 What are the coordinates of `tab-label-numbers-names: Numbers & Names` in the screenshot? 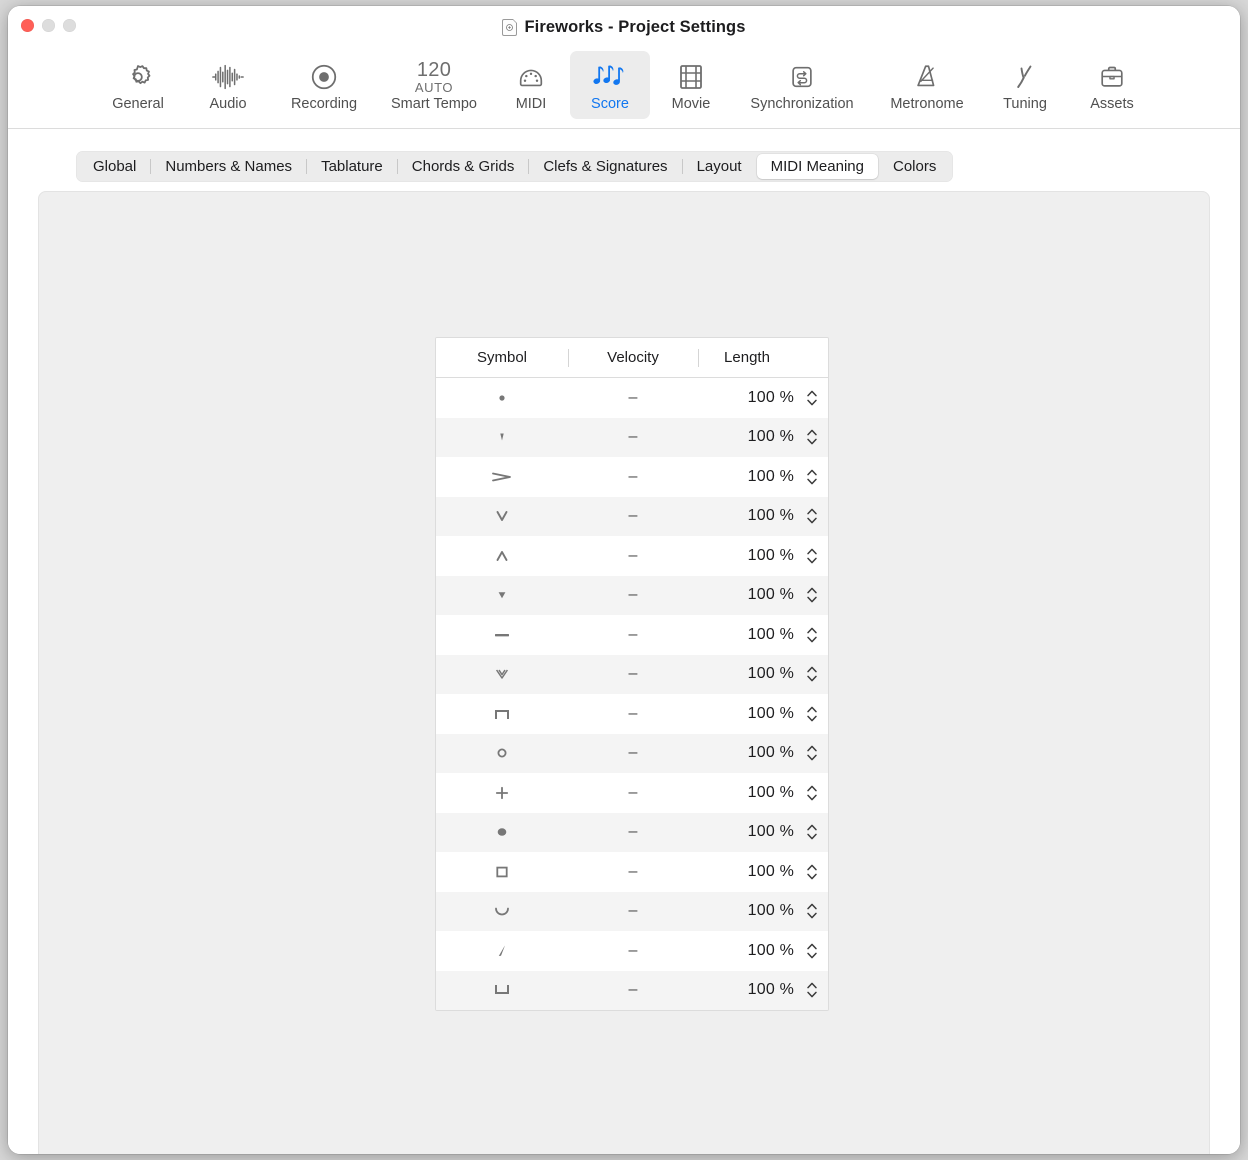 It's located at (229, 166).